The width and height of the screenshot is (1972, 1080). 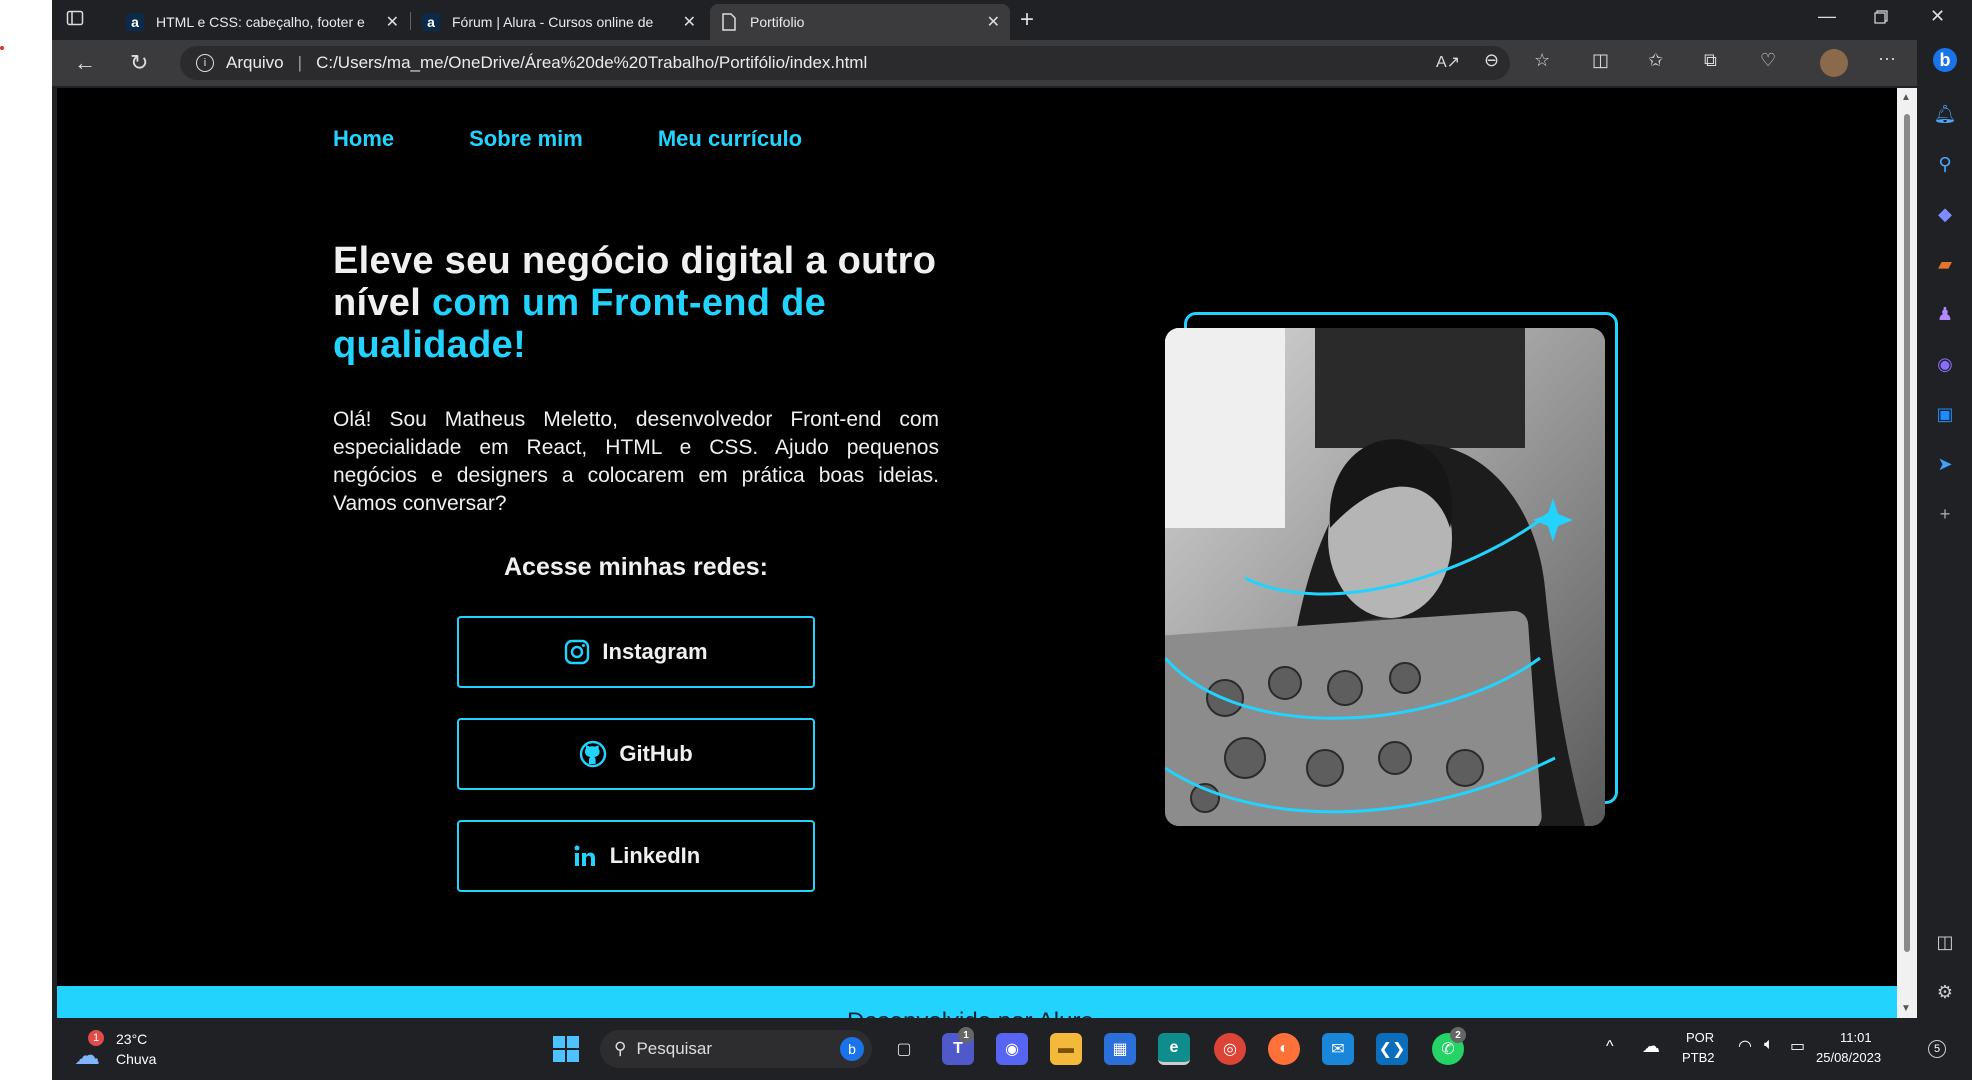 What do you see at coordinates (255, 62) in the screenshot?
I see `address-label: Arquivo` at bounding box center [255, 62].